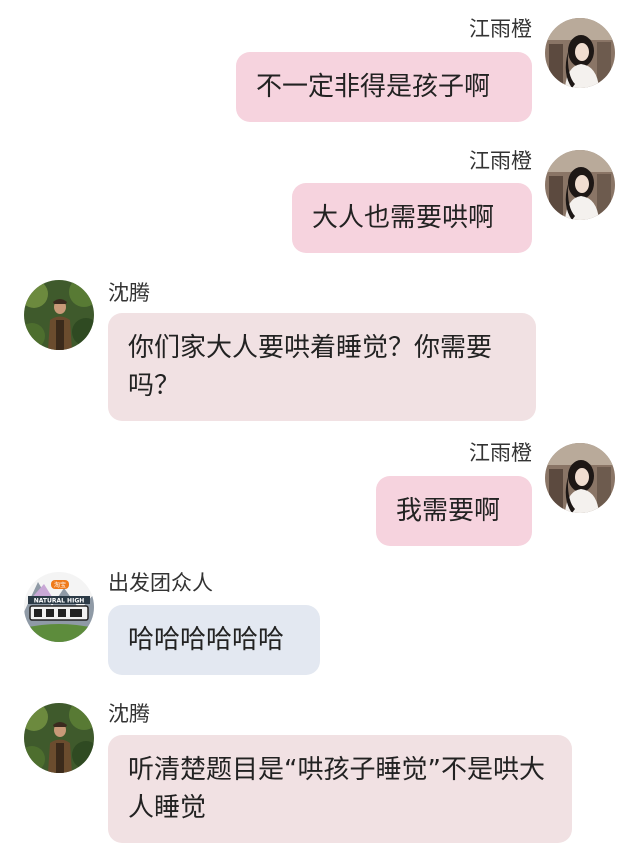 The image size is (640, 857). What do you see at coordinates (59, 601) in the screenshot?
I see `svg-text: NATURAL HIGH` at bounding box center [59, 601].